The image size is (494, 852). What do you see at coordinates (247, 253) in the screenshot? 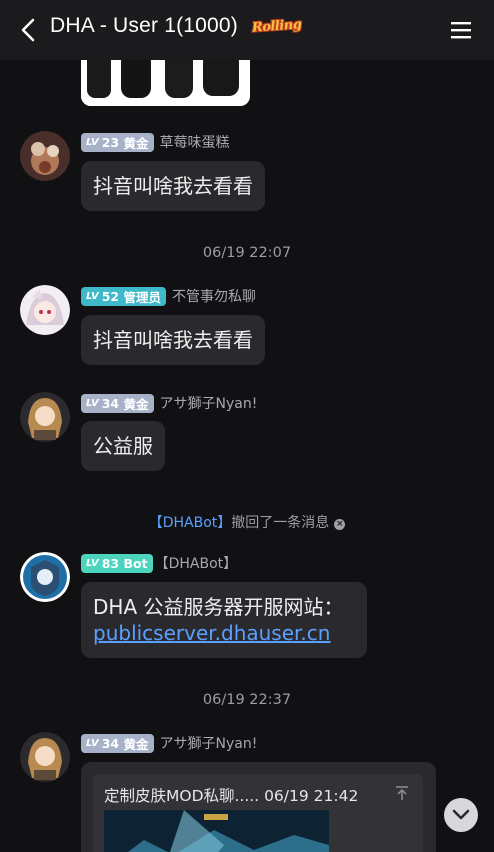
I see `timestamp: 06/19 22:07` at bounding box center [247, 253].